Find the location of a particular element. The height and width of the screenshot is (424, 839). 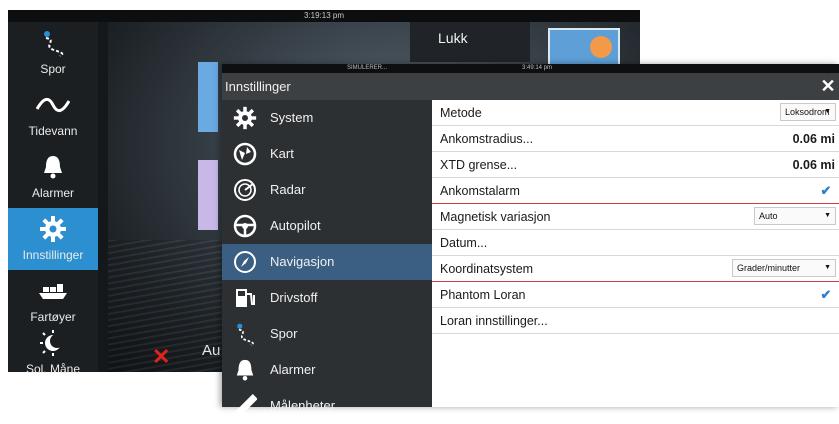

nav-item-navigasjon: Navigasjon is located at coordinates (327, 262).